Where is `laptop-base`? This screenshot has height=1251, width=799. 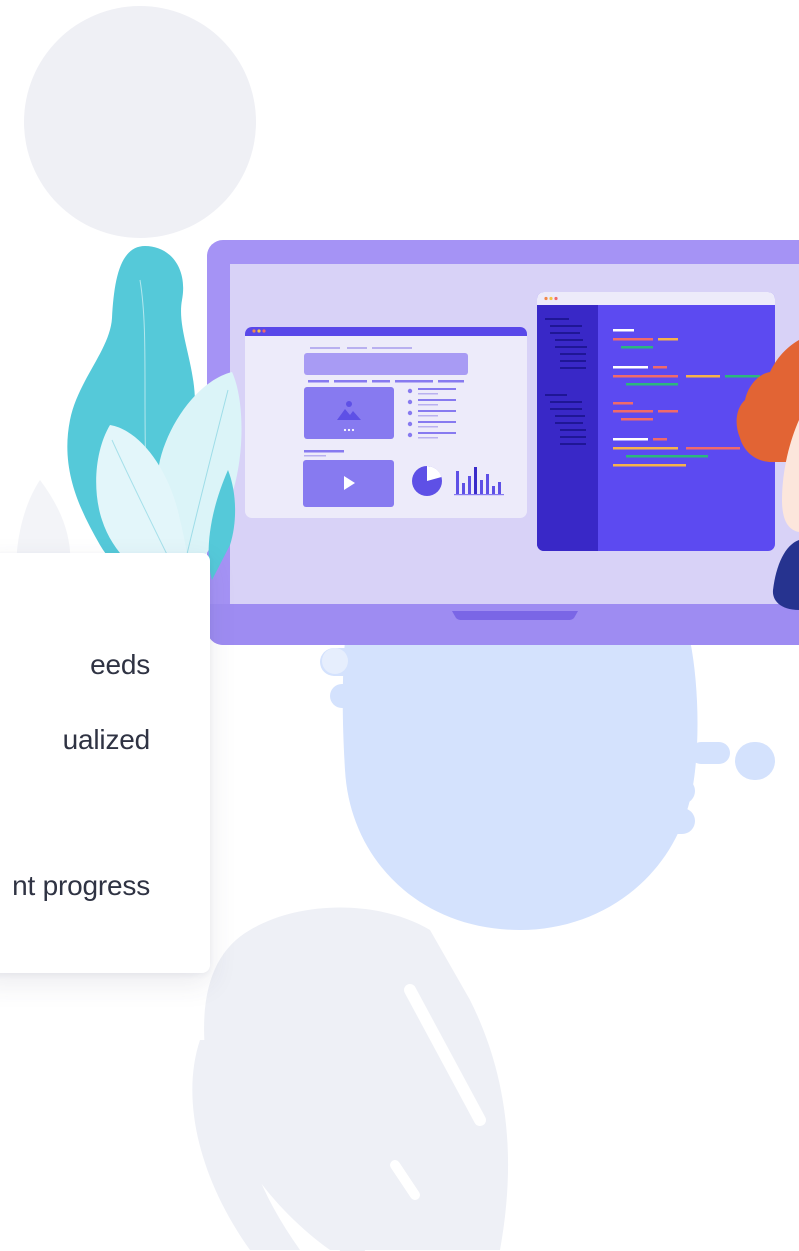
laptop-base is located at coordinates (503, 624).